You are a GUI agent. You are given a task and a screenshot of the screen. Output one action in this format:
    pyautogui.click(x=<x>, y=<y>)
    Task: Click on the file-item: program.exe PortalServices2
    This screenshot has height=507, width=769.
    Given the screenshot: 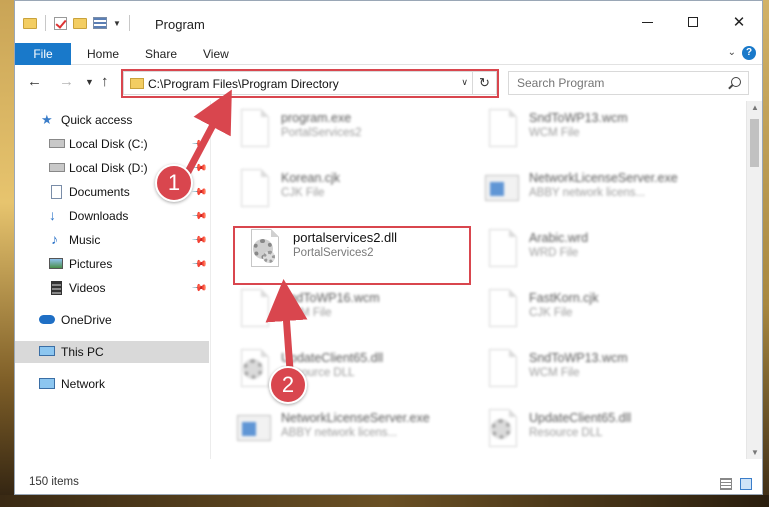 What is the action you would take?
    pyautogui.click(x=343, y=128)
    